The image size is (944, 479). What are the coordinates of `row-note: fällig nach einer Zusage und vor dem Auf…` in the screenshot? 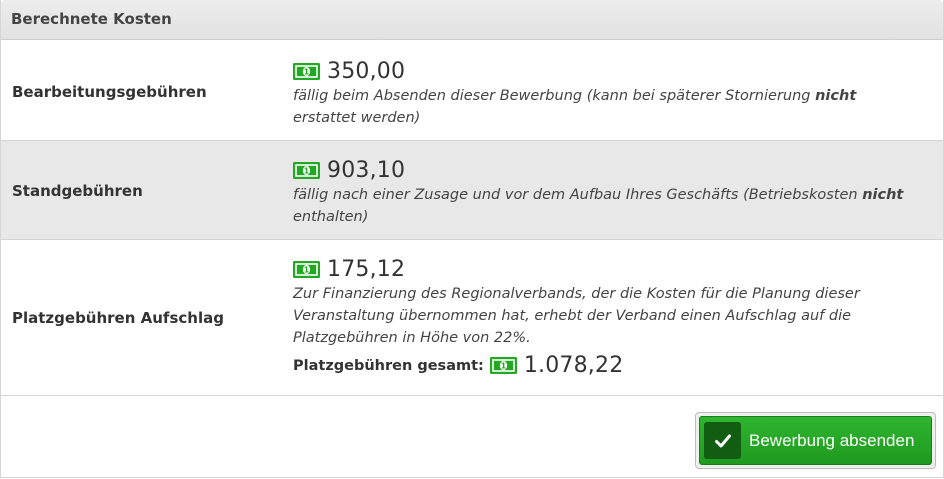 It's located at (603, 206).